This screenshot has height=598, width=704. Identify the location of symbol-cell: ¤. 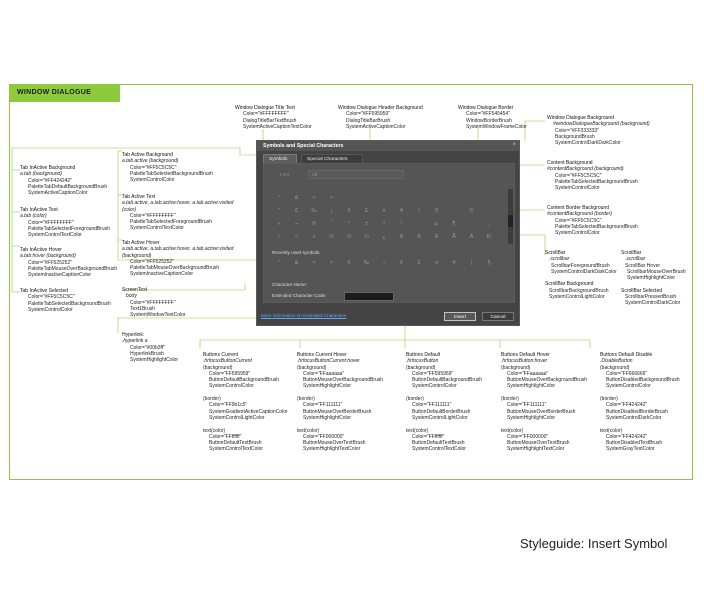
(384, 211).